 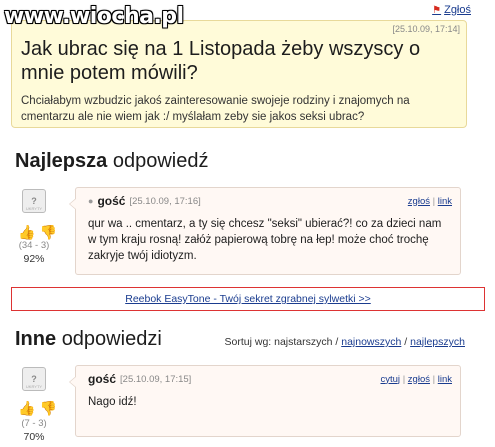 What do you see at coordinates (34, 259) in the screenshot?
I see `best-vote-percent: 92%` at bounding box center [34, 259].